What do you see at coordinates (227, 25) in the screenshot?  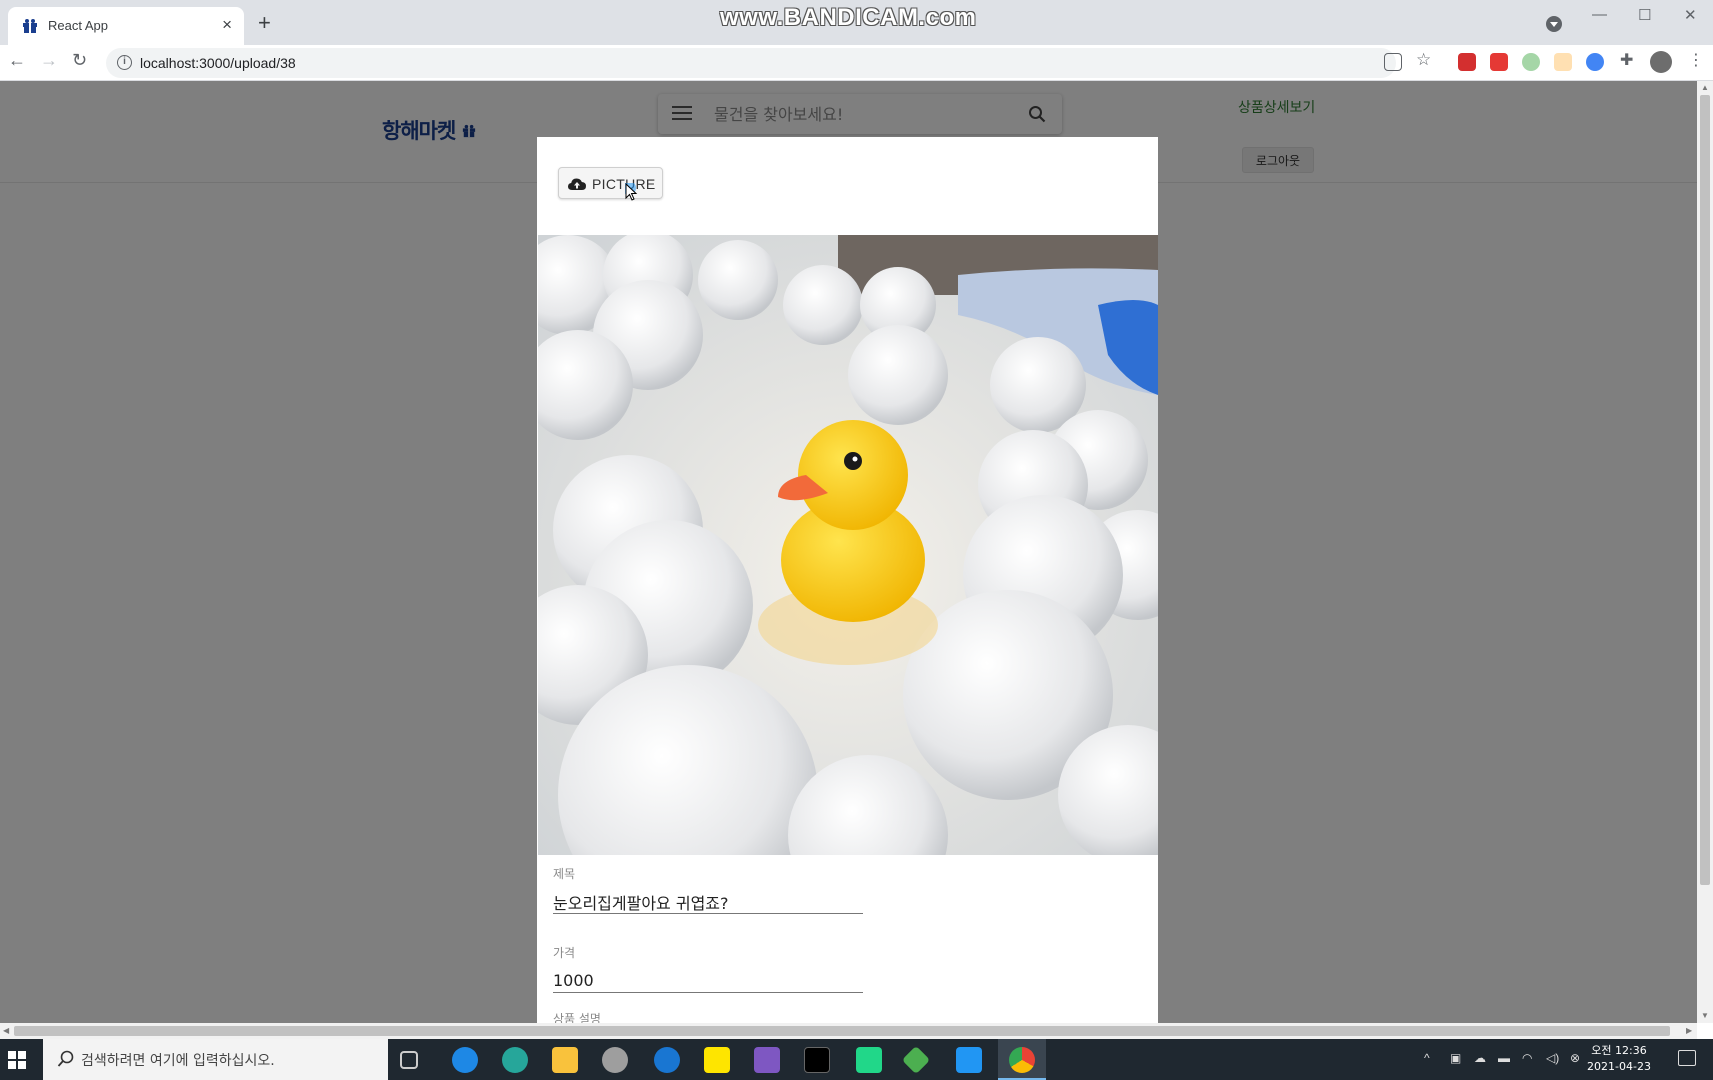 I see `close-tab-icon: ×` at bounding box center [227, 25].